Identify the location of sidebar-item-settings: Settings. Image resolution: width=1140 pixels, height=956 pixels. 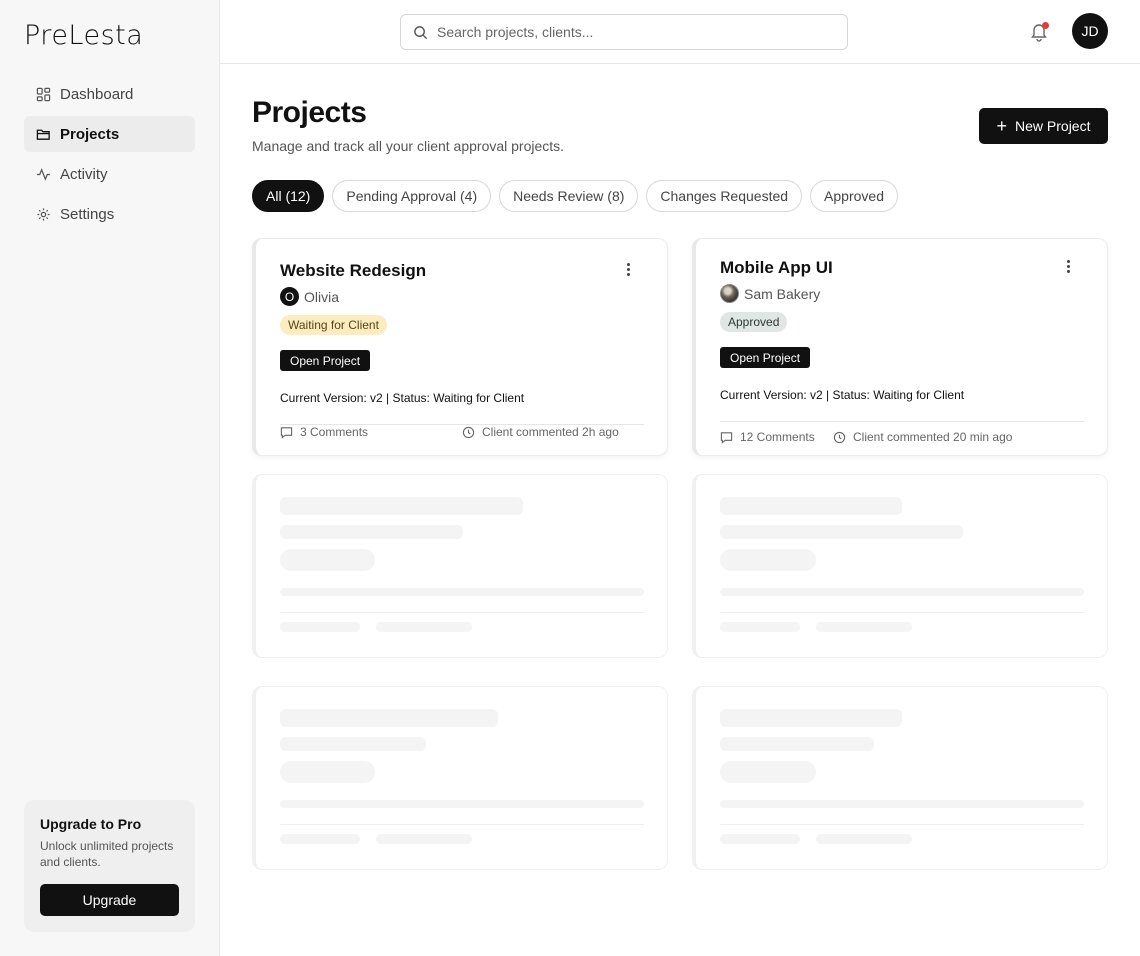
(109, 214).